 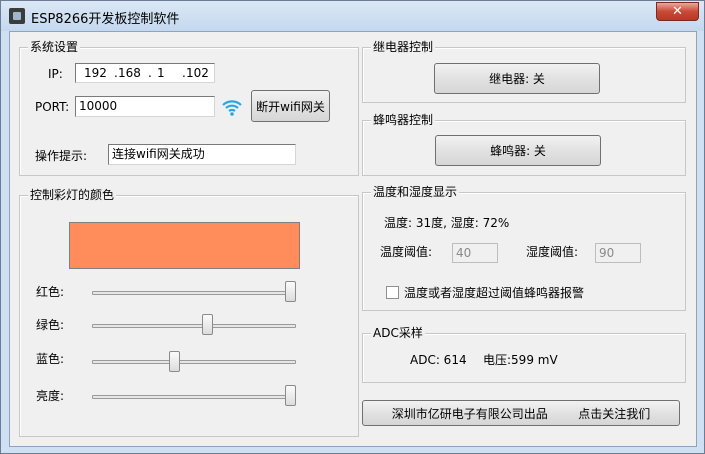 I want to click on alarm-checkbox-label: 温度或者湿度超过阈值蜂鸣器报警, so click(x=494, y=293).